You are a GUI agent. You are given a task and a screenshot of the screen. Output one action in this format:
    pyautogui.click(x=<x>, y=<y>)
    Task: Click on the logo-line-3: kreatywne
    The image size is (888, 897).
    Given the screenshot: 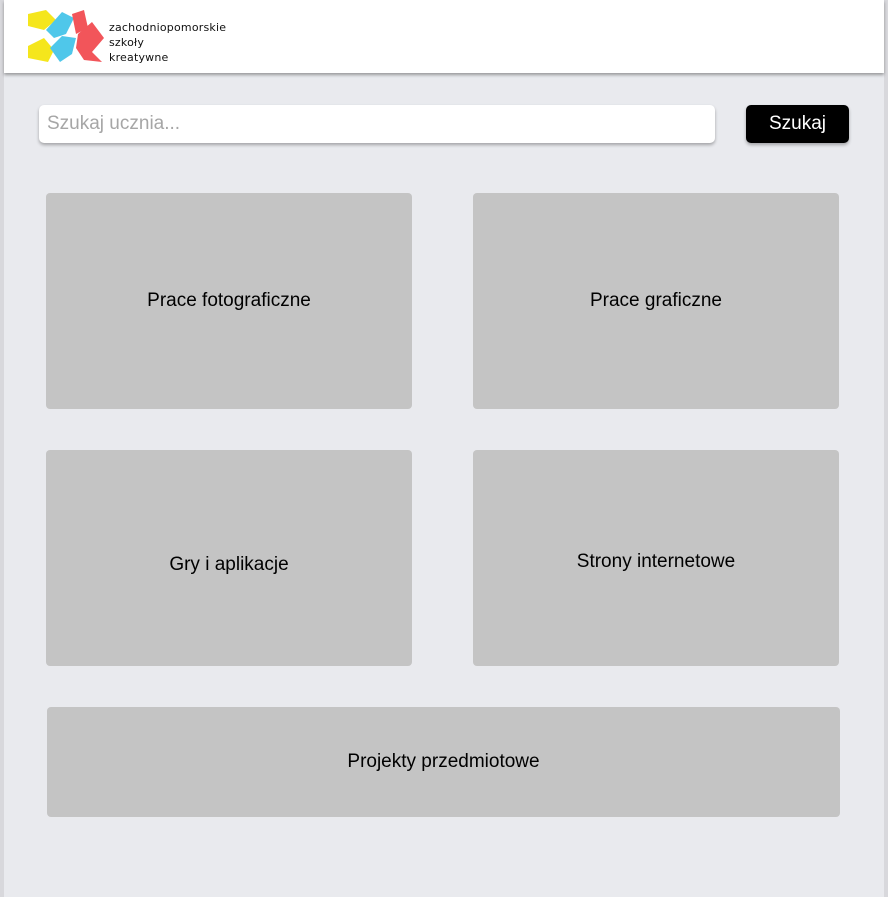 What is the action you would take?
    pyautogui.click(x=139, y=57)
    